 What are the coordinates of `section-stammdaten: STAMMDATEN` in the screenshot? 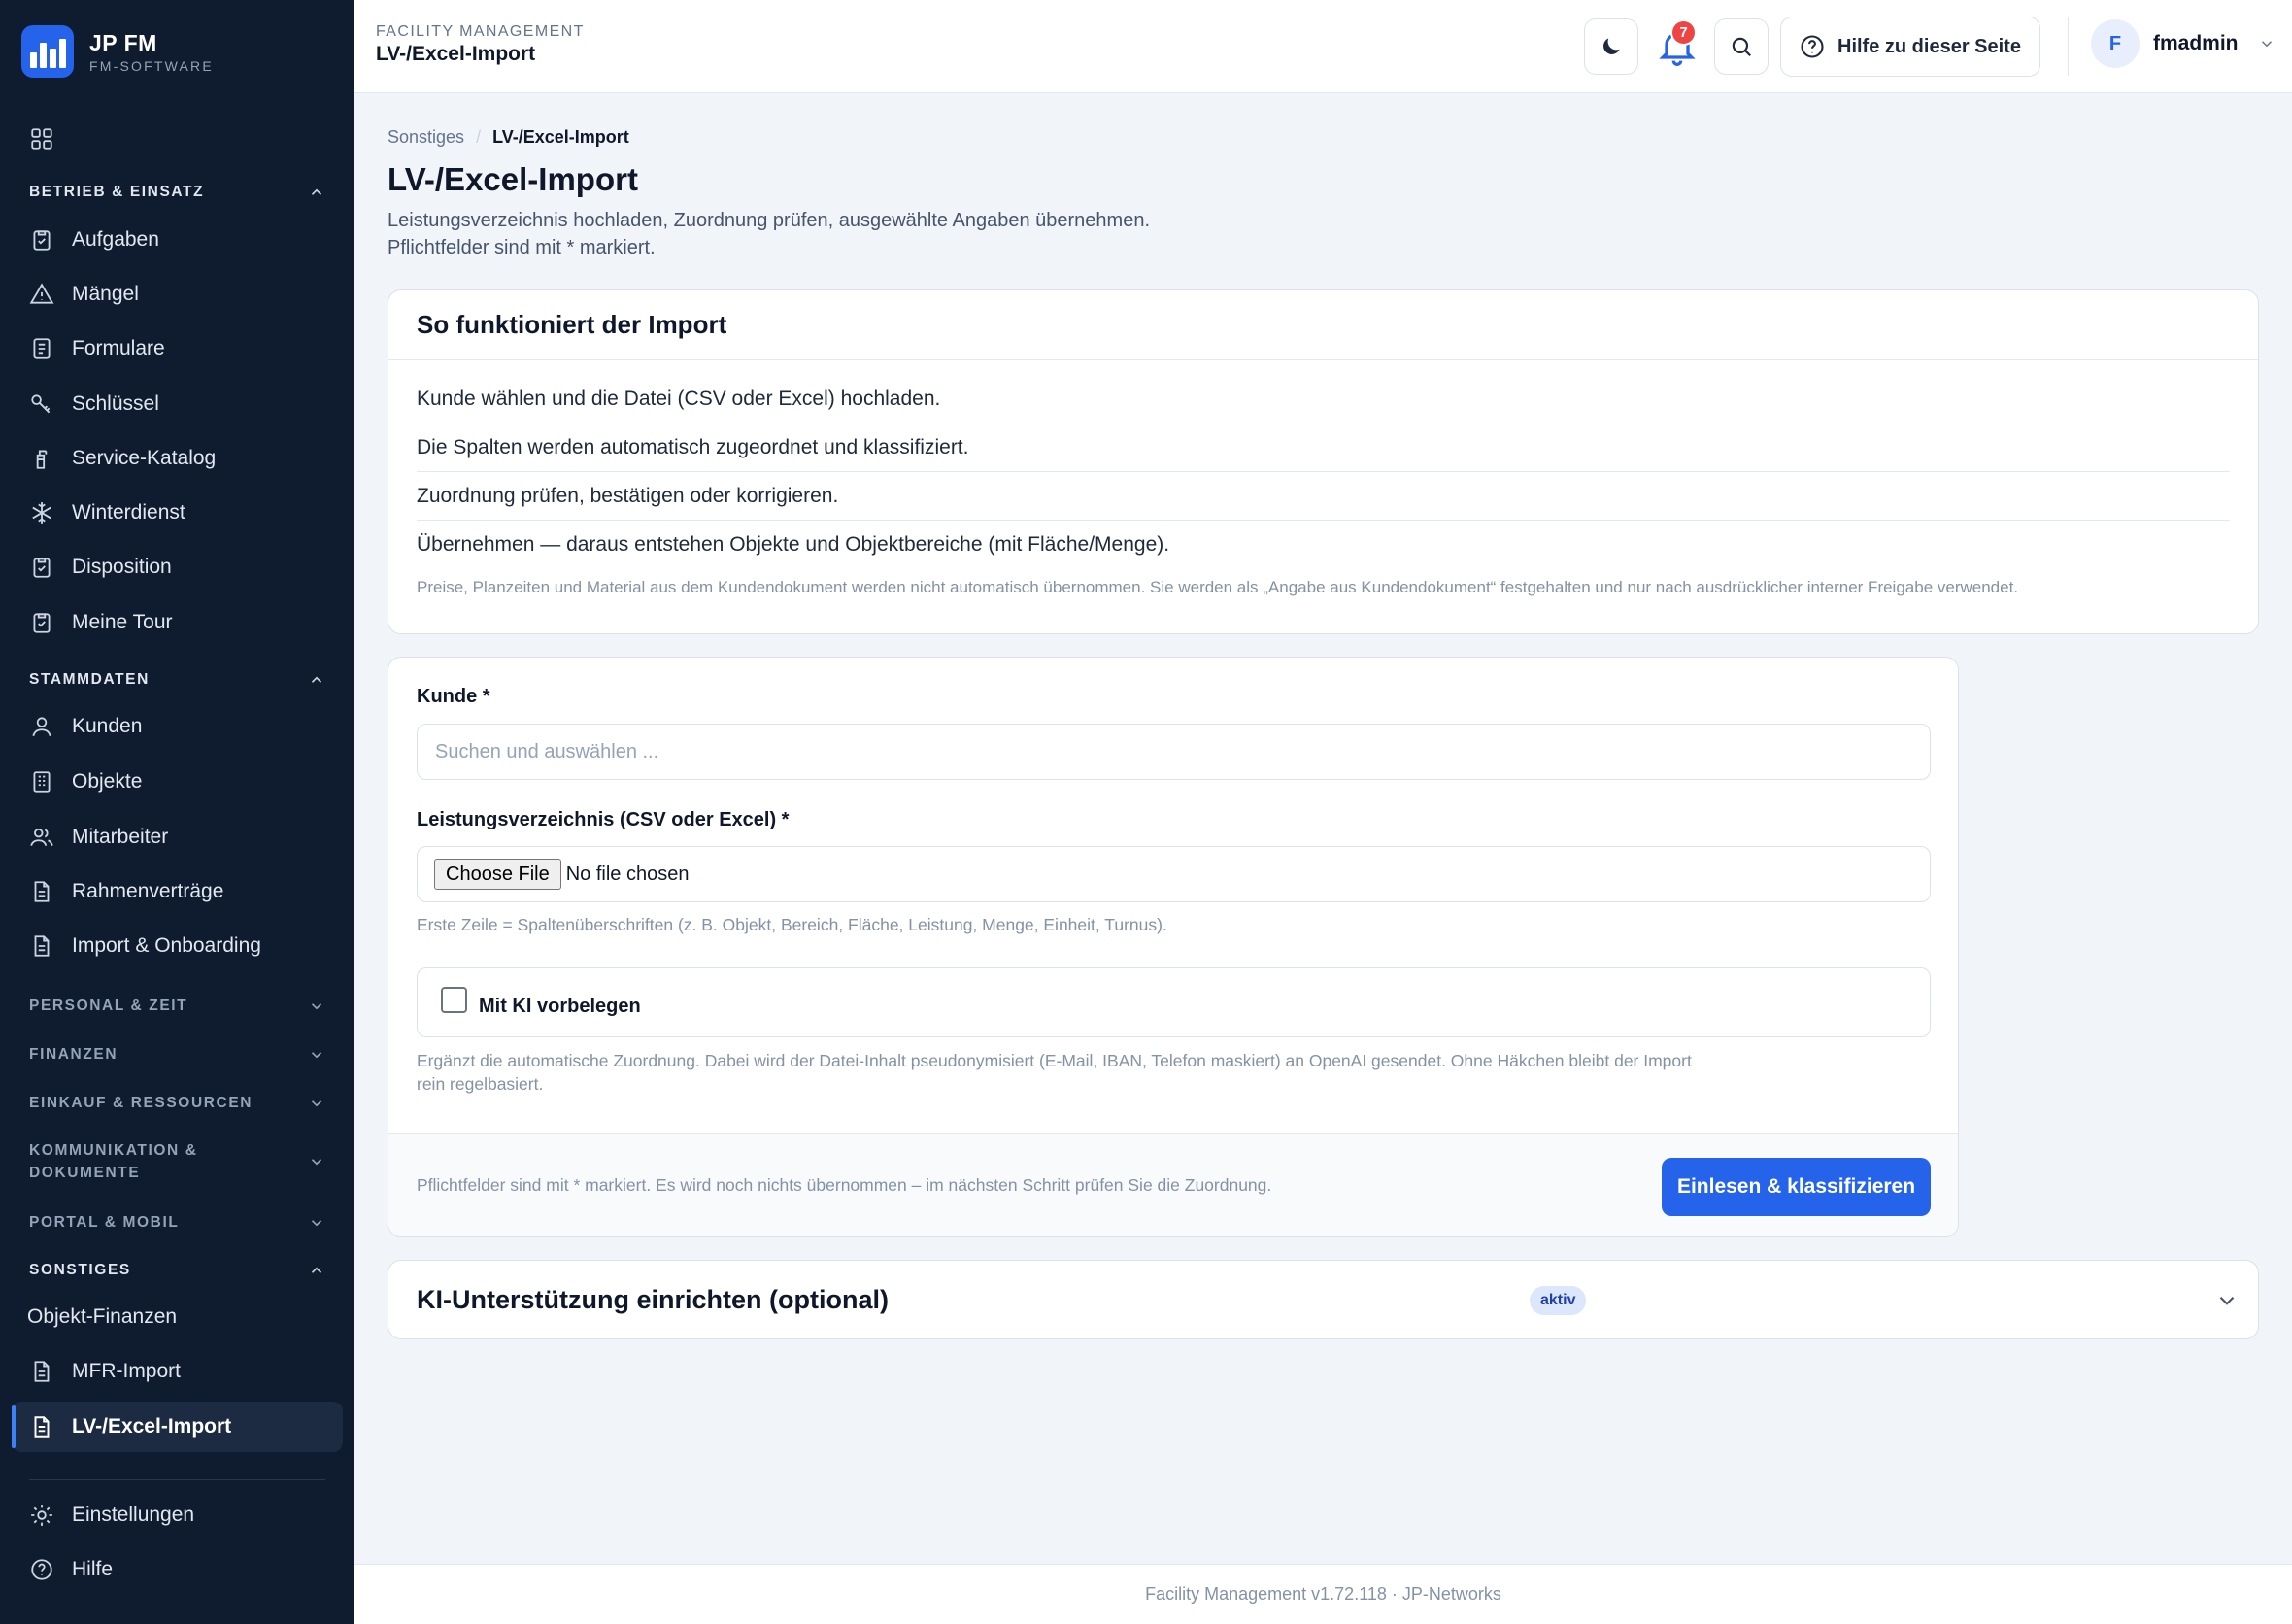 It's located at (177, 679).